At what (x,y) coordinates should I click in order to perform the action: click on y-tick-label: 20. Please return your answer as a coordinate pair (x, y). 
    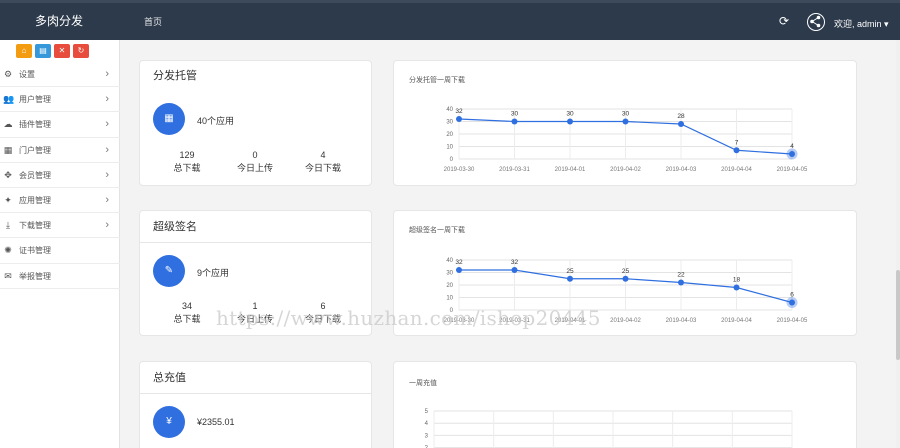
    Looking at the image, I should click on (449, 286).